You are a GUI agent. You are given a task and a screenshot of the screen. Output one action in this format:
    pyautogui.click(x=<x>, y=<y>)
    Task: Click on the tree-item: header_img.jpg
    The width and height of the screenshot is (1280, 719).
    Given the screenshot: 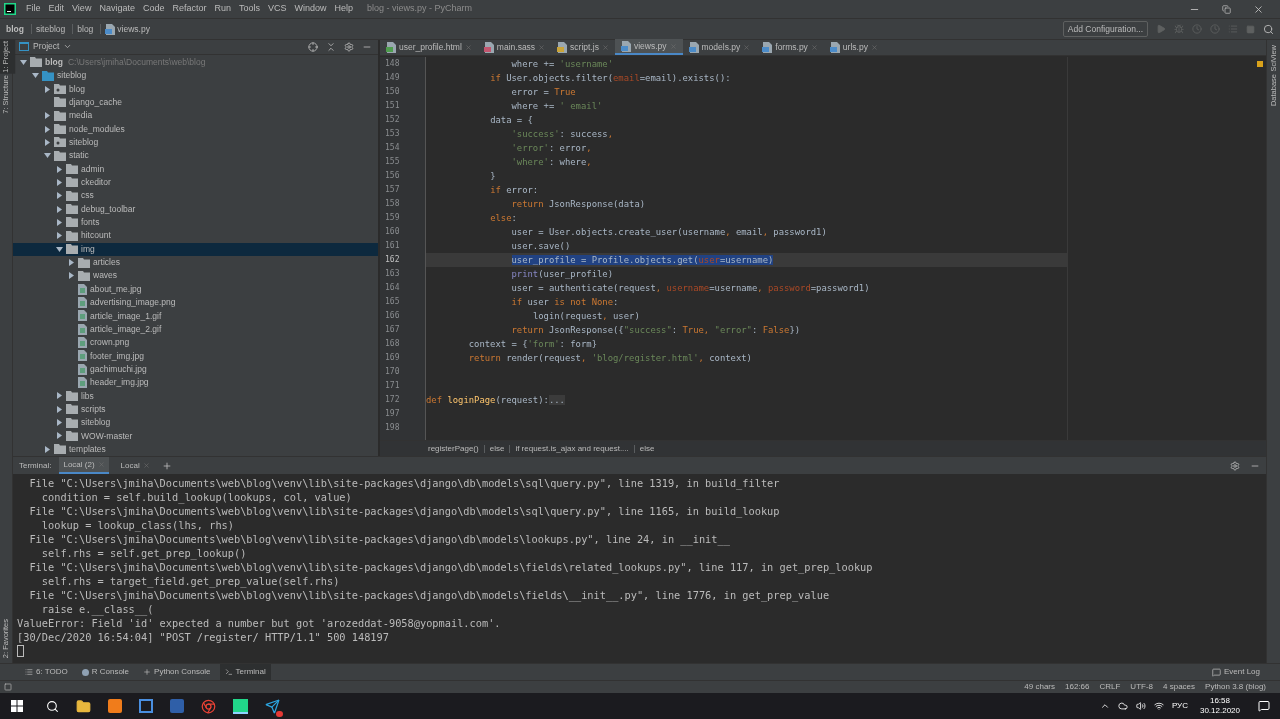 What is the action you would take?
    pyautogui.click(x=195, y=382)
    